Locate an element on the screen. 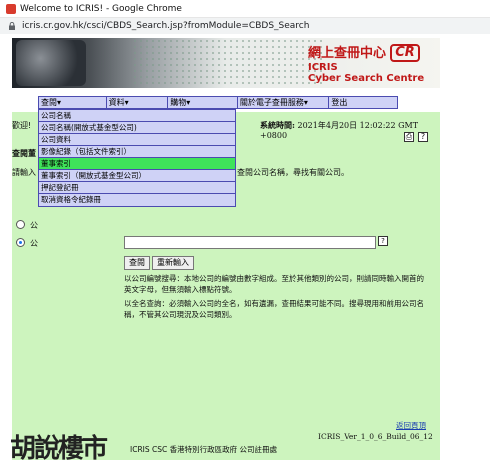 The width and height of the screenshot is (490, 472). banner-brand: ICRIS Cyber Search Centre is located at coordinates (366, 73).